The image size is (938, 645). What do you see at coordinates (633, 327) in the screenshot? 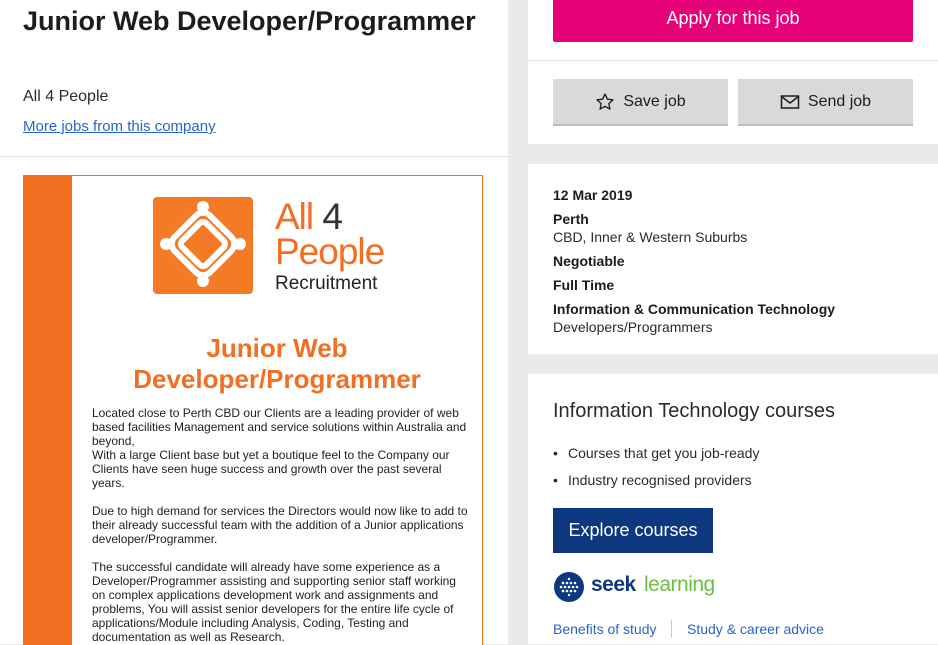
I see `job-sub-classification: Developers/Programmers` at bounding box center [633, 327].